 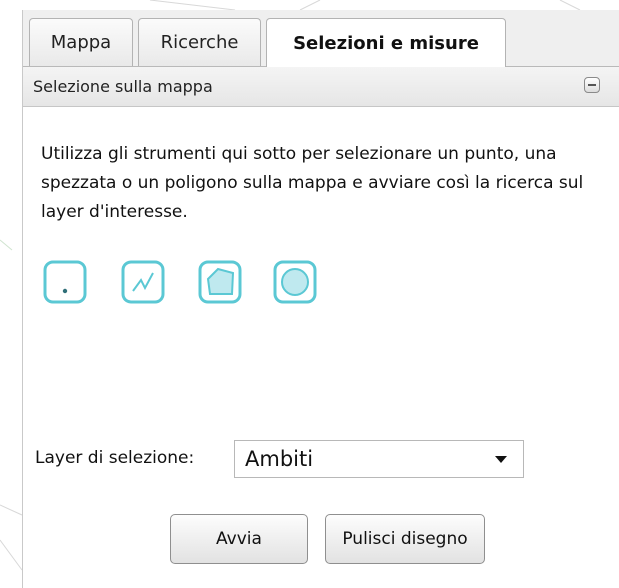 I want to click on clear-drawing-button: Pulisci disegno, so click(x=405, y=539).